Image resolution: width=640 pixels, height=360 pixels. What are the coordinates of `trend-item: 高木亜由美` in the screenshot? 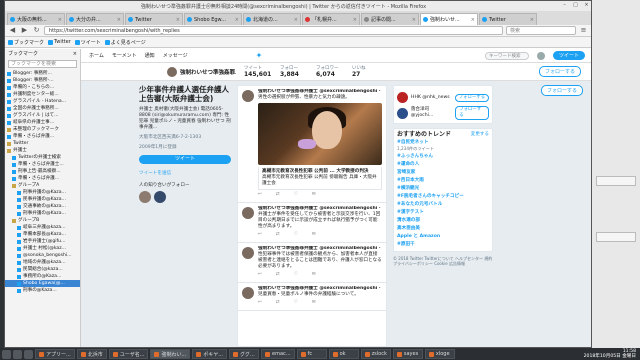 It's located at (443, 229).